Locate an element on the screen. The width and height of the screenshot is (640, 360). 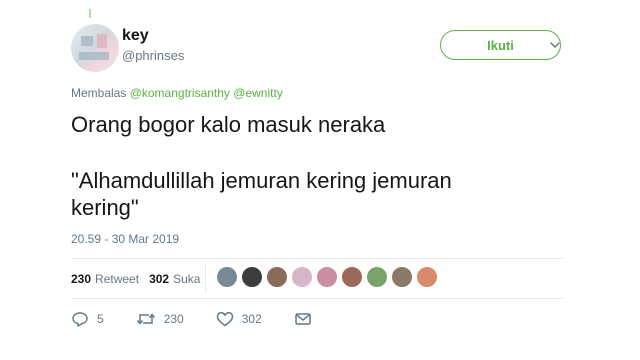
author-name: key is located at coordinates (135, 36).